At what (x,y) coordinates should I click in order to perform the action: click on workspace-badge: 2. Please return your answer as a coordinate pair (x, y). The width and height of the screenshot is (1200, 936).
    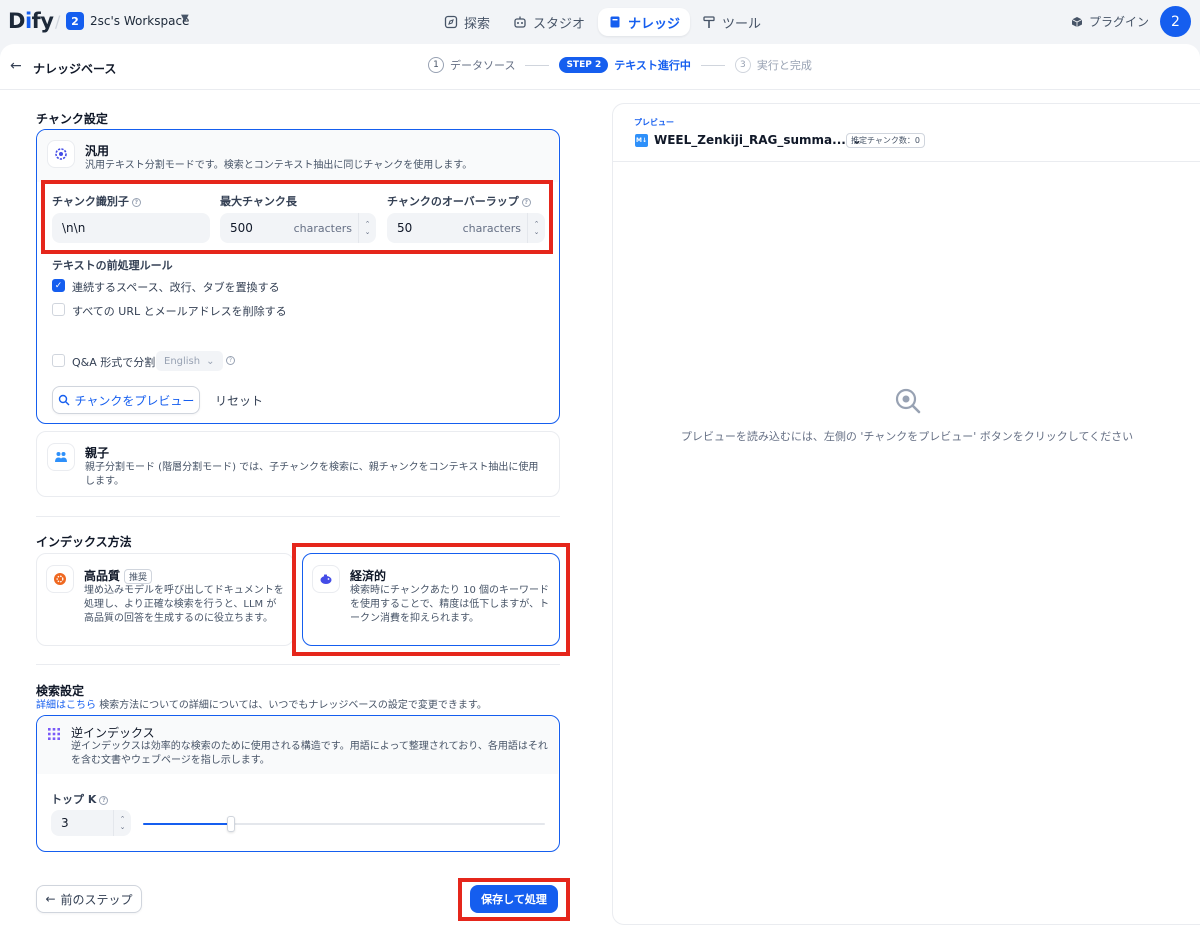
    Looking at the image, I should click on (75, 21).